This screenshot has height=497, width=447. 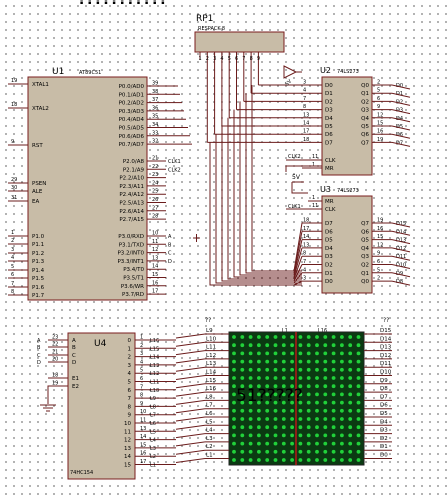 I want to click on vcc-symbol-u3: 5V, so click(x=303, y=179).